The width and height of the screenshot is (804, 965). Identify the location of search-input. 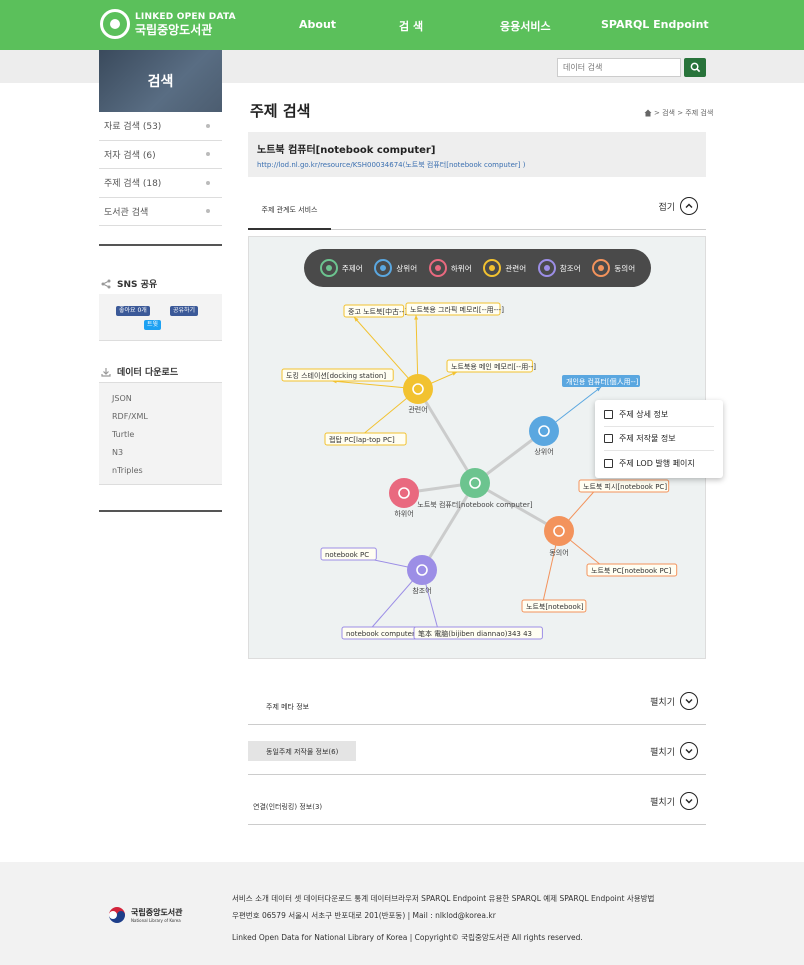
(619, 67).